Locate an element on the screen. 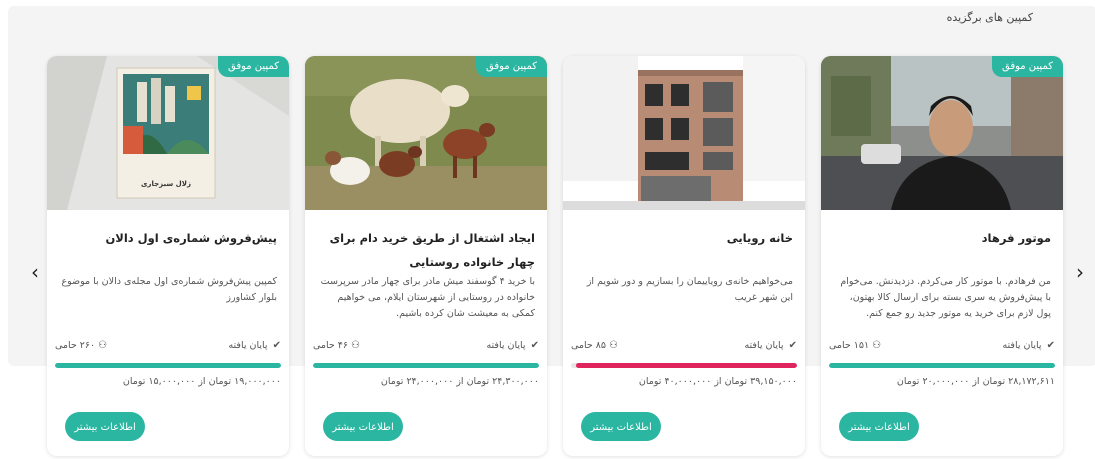 The image size is (1095, 459). campaign-title: موتور فرهاد is located at coordinates (942, 238).